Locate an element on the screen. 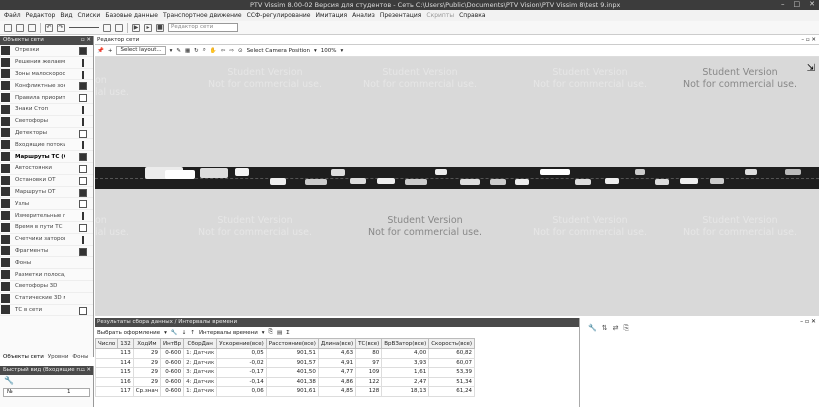 The image size is (819, 407). sync-icon: ⇄ is located at coordinates (616, 328).